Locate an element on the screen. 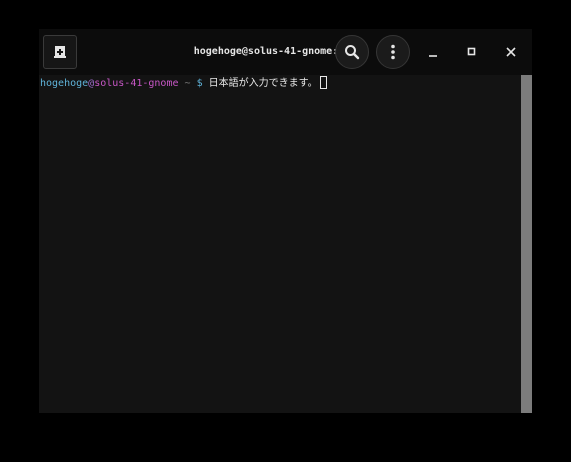 The image size is (571, 462). command-text: 日本語が入力できます。 is located at coordinates (263, 83).